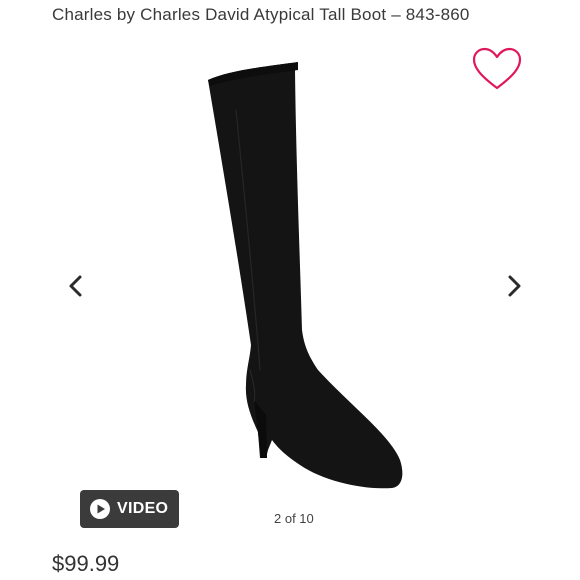 Image resolution: width=580 pixels, height=580 pixels. I want to click on chevron-right-icon, so click(514, 286).